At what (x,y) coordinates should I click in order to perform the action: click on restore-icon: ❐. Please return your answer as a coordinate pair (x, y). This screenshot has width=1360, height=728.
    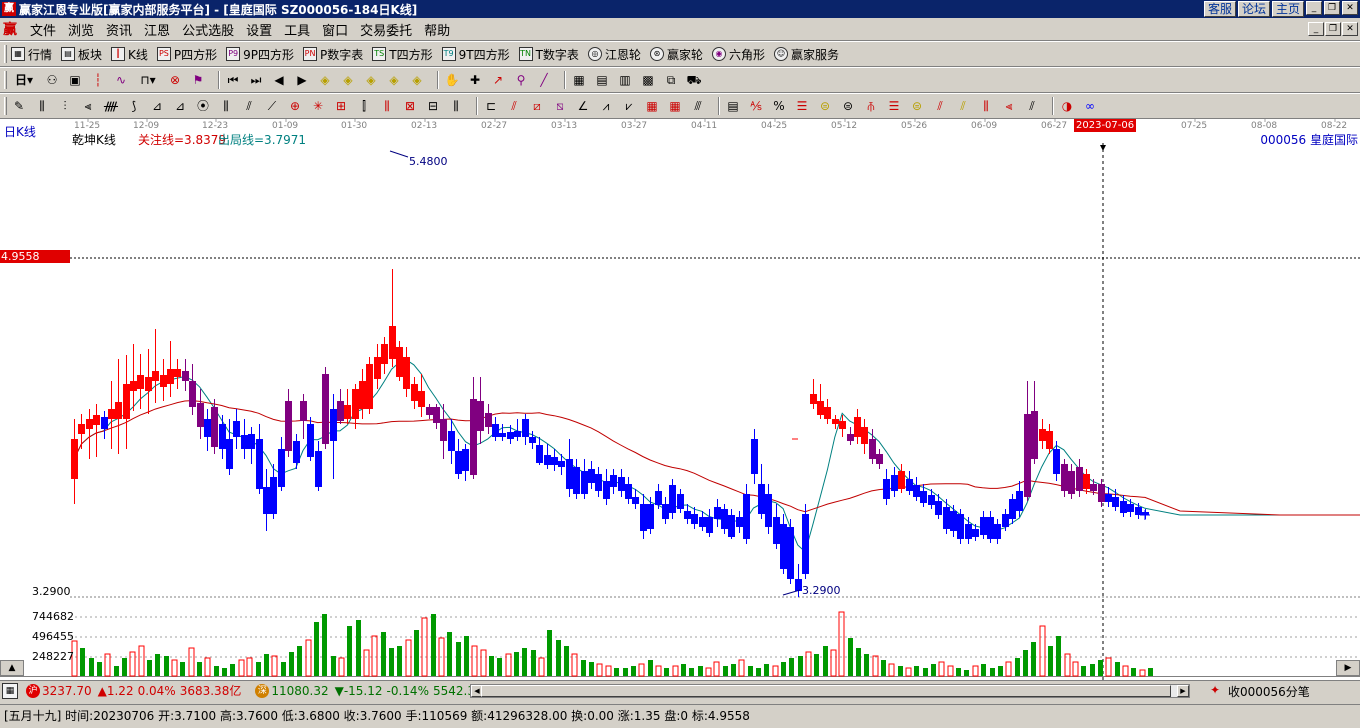
    Looking at the image, I should click on (1332, 8).